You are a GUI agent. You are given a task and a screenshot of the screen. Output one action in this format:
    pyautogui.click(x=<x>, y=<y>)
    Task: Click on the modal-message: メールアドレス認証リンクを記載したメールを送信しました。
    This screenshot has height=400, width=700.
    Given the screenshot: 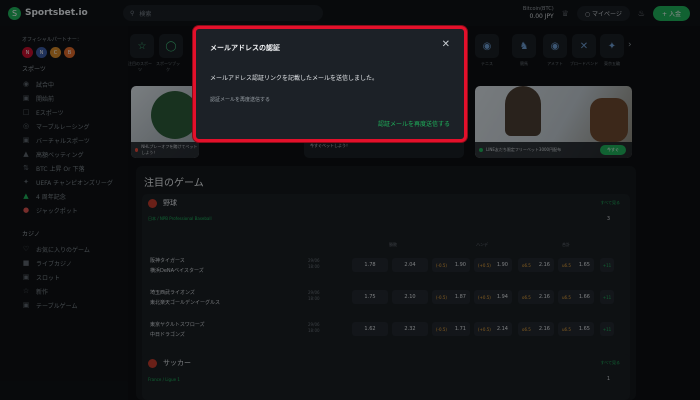 What is the action you would take?
    pyautogui.click(x=294, y=78)
    